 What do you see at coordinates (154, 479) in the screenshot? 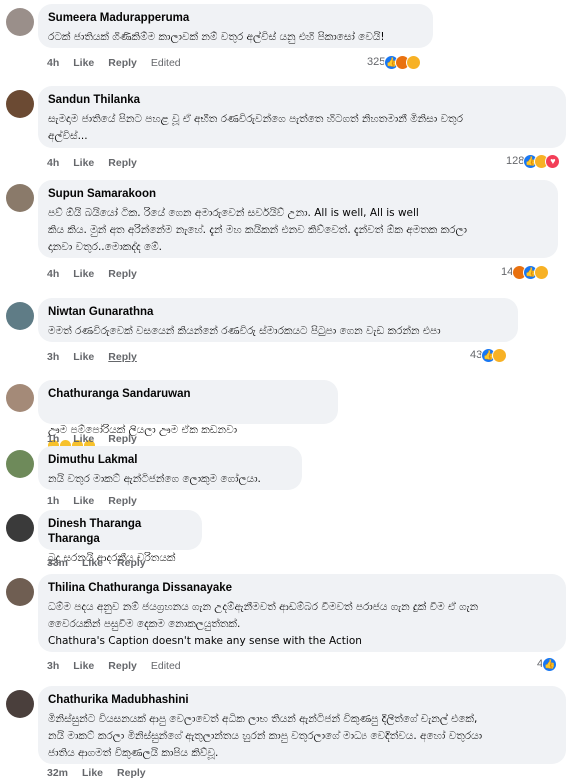
I see `comment-text: නයි වතුර මාකට් ඇන්ටිජන්ගෙ ලොකුම ගෝලයා.` at bounding box center [154, 479].